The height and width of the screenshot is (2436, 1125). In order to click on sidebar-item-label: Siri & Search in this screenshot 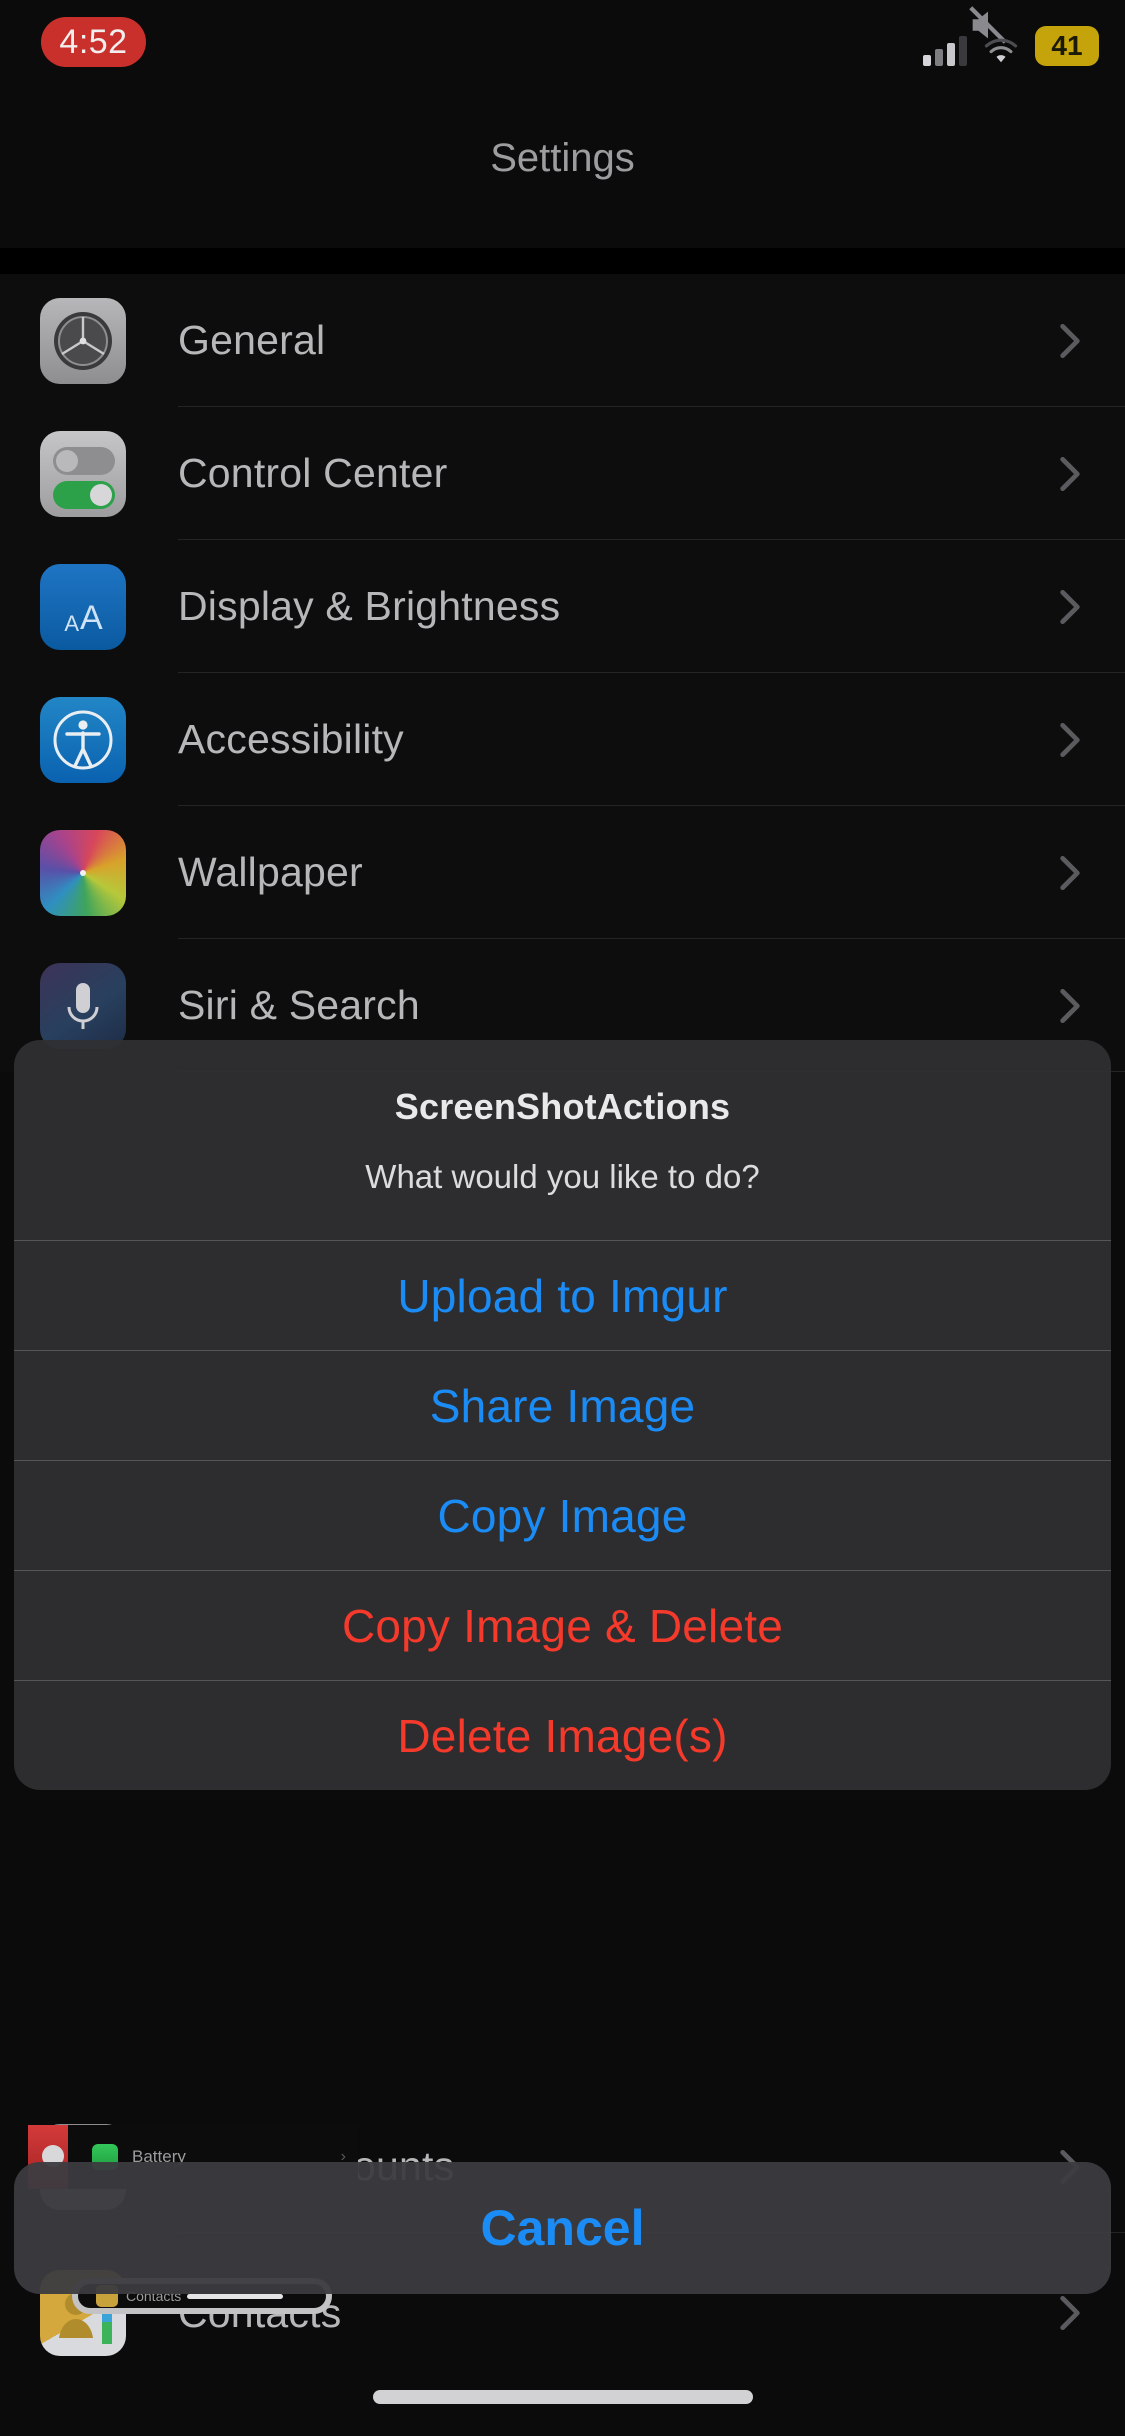, I will do `click(299, 1005)`.